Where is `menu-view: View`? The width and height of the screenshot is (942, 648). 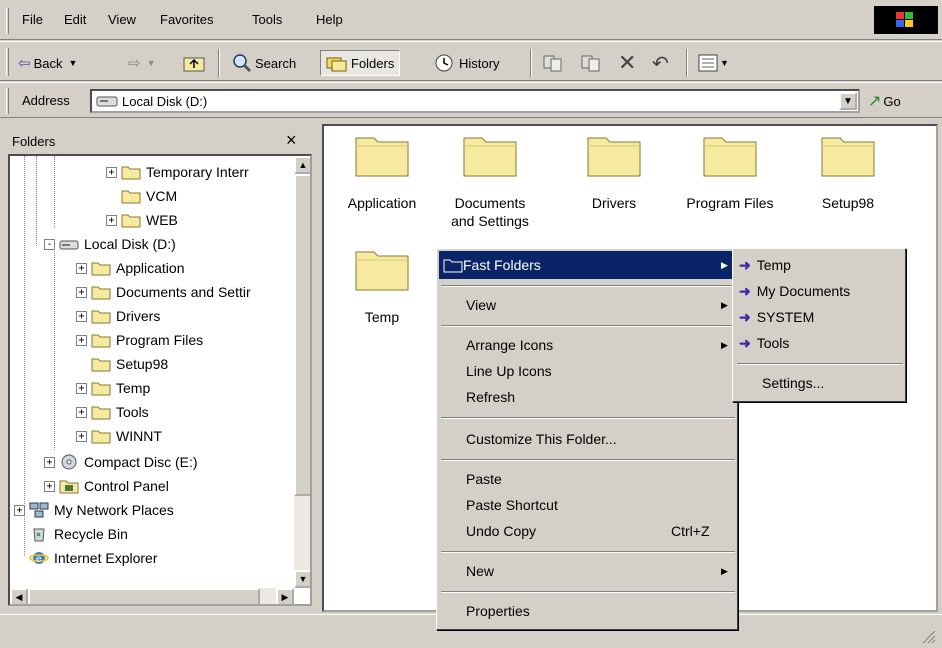
menu-view: View is located at coordinates (122, 19).